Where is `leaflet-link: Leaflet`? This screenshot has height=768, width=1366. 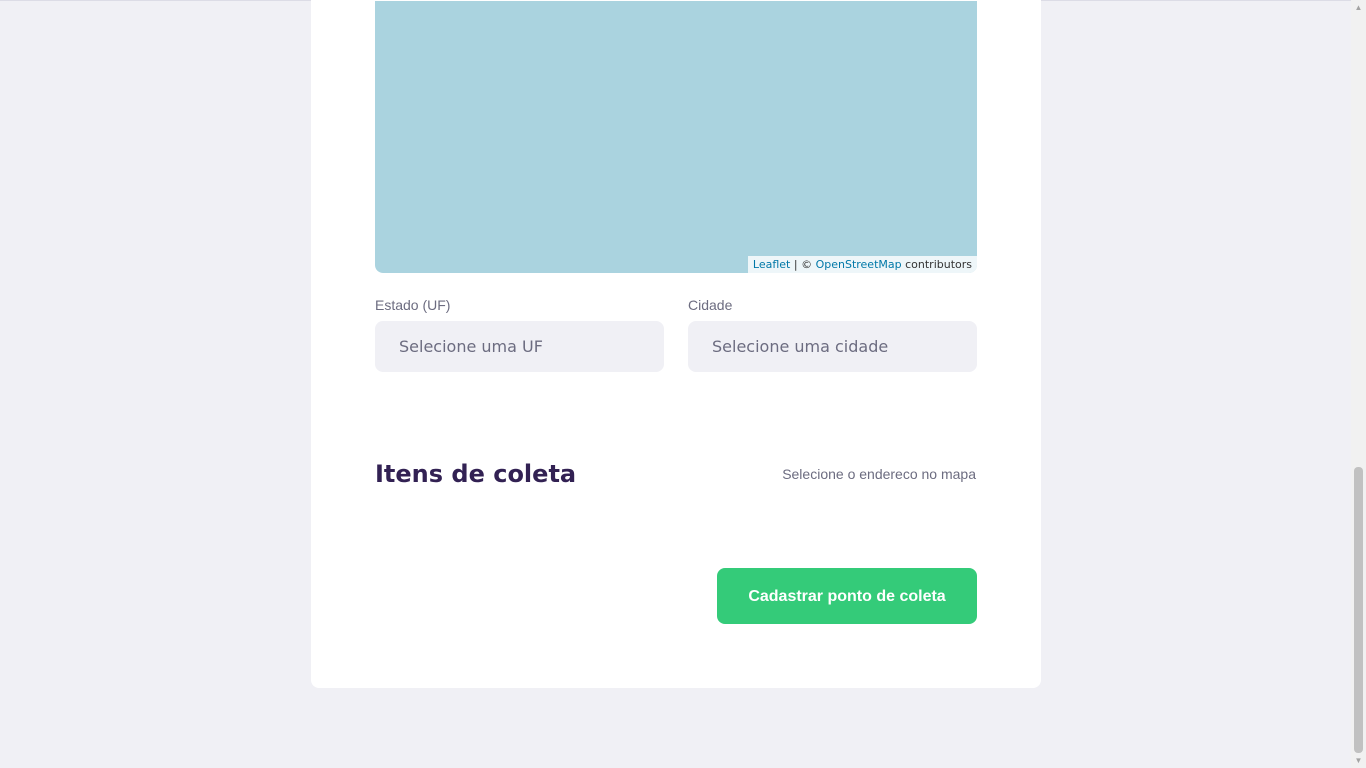 leaflet-link: Leaflet is located at coordinates (771, 264).